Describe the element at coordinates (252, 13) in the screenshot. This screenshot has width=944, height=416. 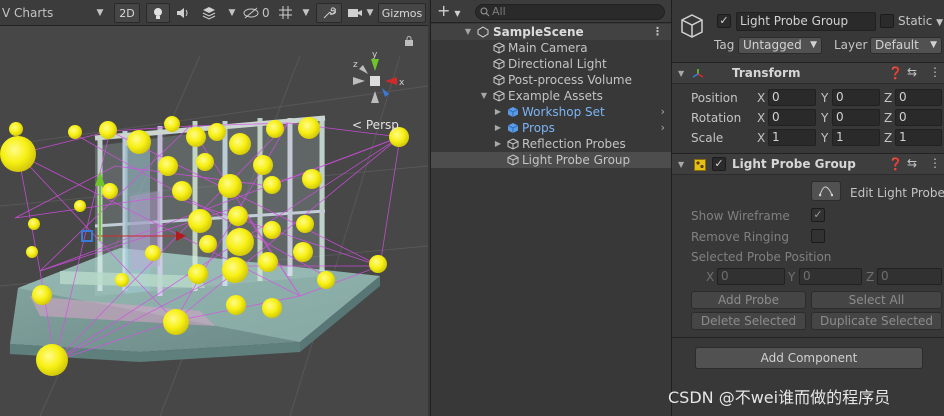
I see `visibility-icon` at that location.